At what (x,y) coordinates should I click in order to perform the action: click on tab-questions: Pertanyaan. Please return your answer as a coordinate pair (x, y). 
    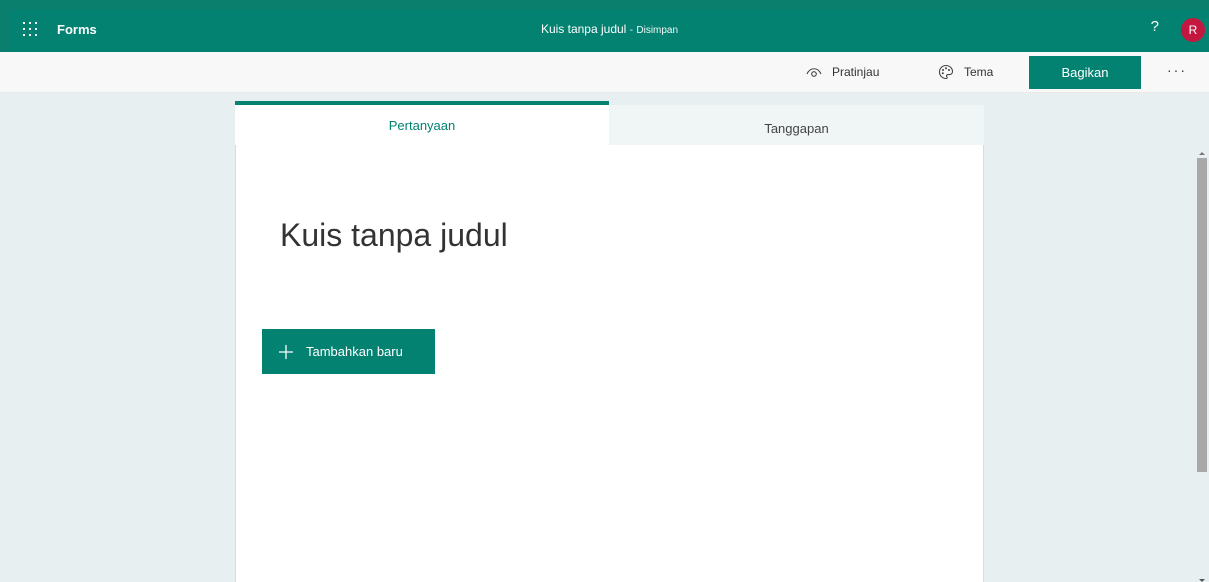
    Looking at the image, I should click on (422, 123).